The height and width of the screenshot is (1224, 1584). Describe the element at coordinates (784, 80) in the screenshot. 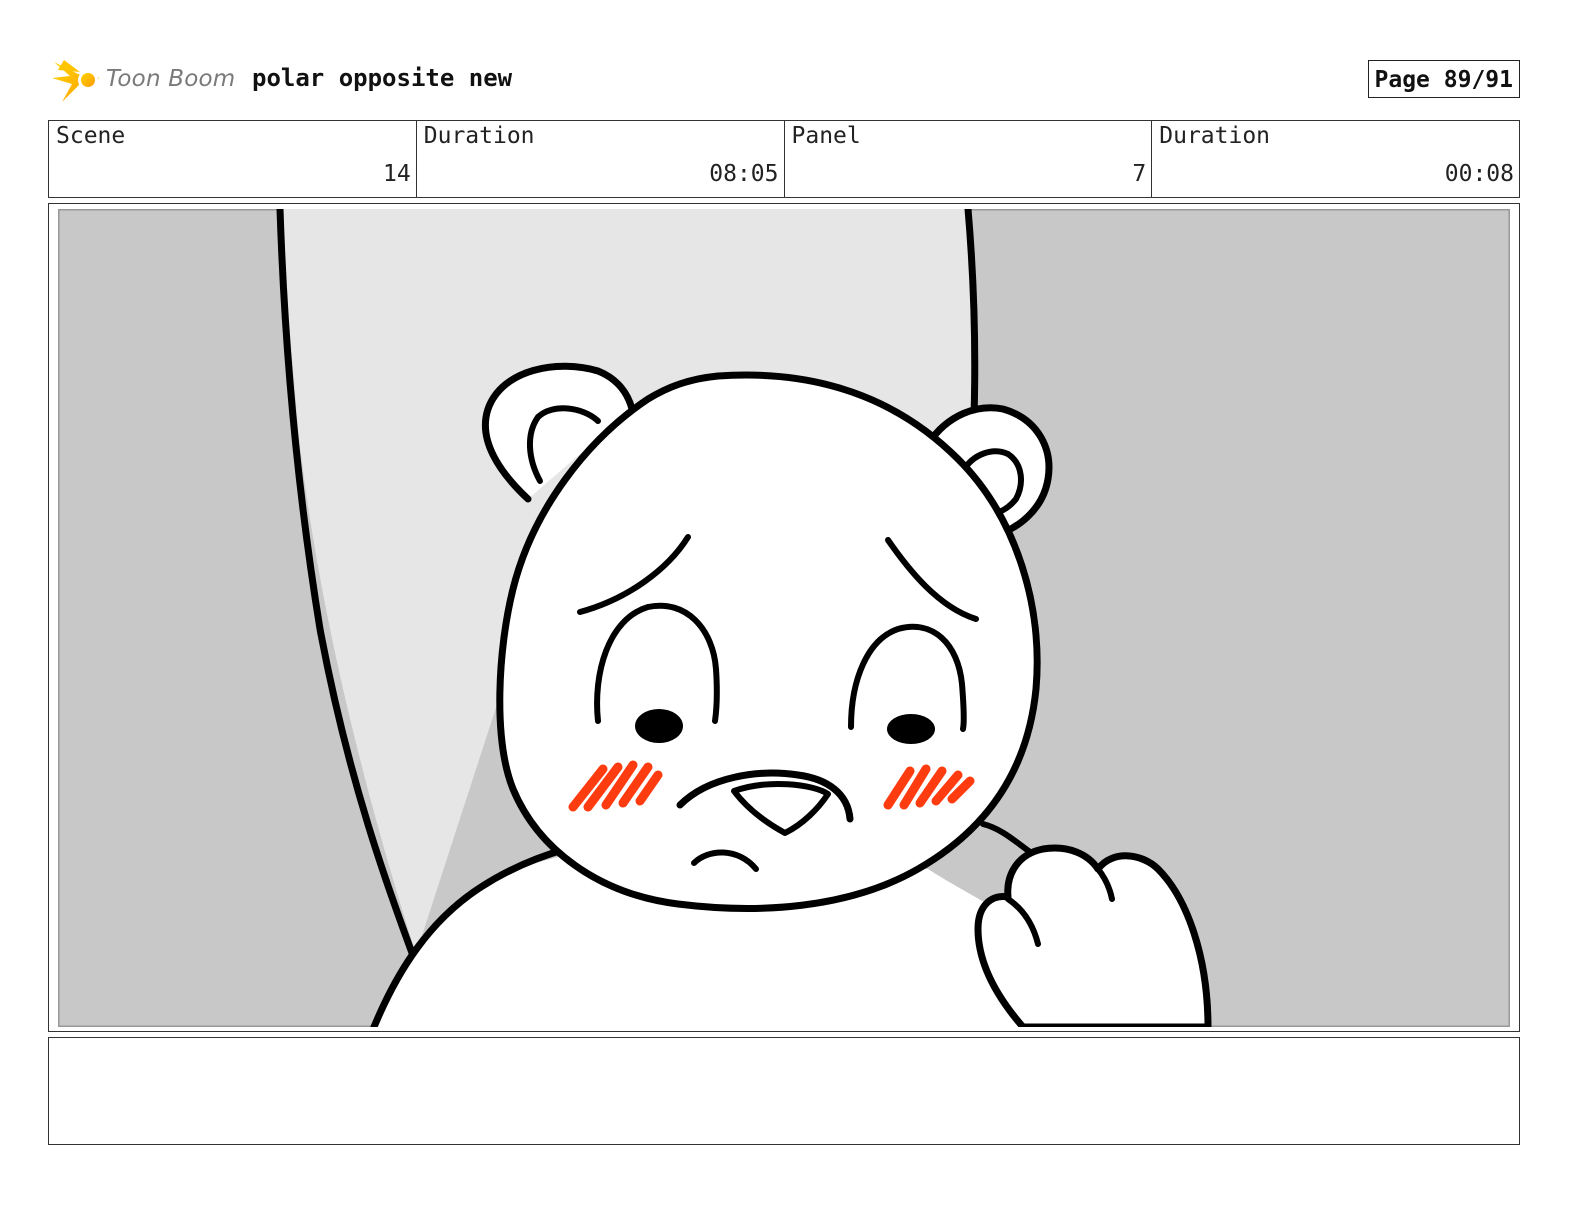

I see `storyboard-header: Toon Boom polar opposite new Page 89/91` at that location.